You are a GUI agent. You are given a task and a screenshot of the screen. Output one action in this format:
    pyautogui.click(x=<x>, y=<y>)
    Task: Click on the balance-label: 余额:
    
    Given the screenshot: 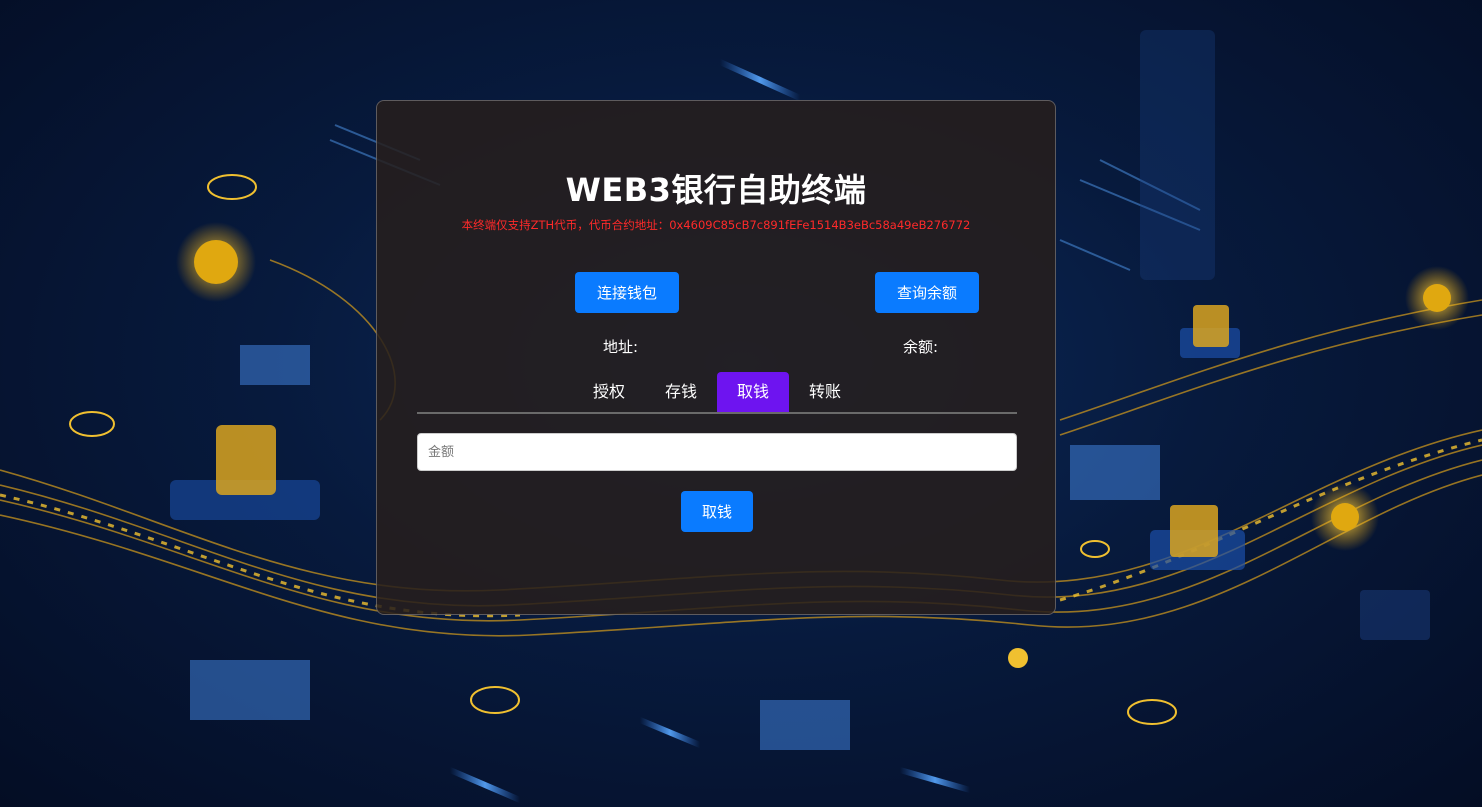 What is the action you would take?
    pyautogui.click(x=921, y=347)
    